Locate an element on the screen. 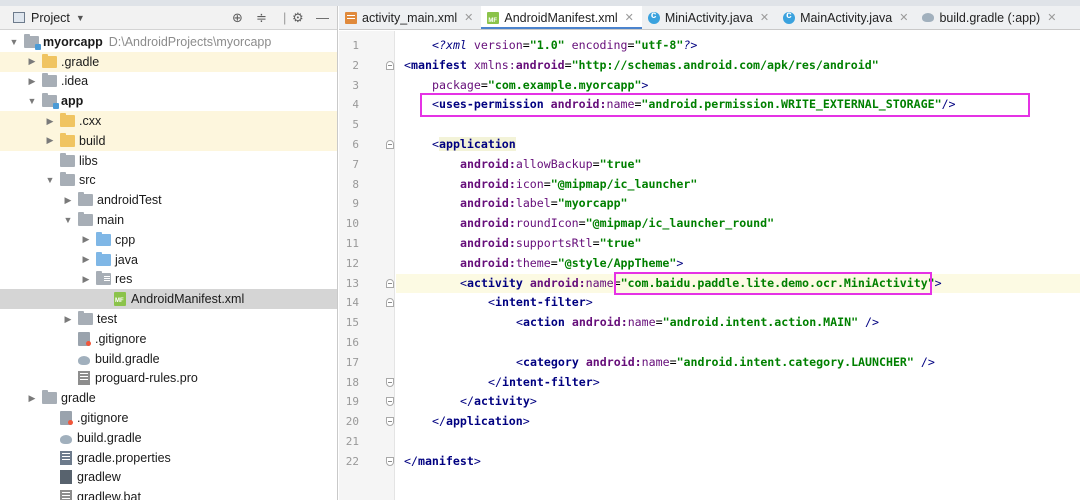  tree-item-label: main is located at coordinates (111, 220).